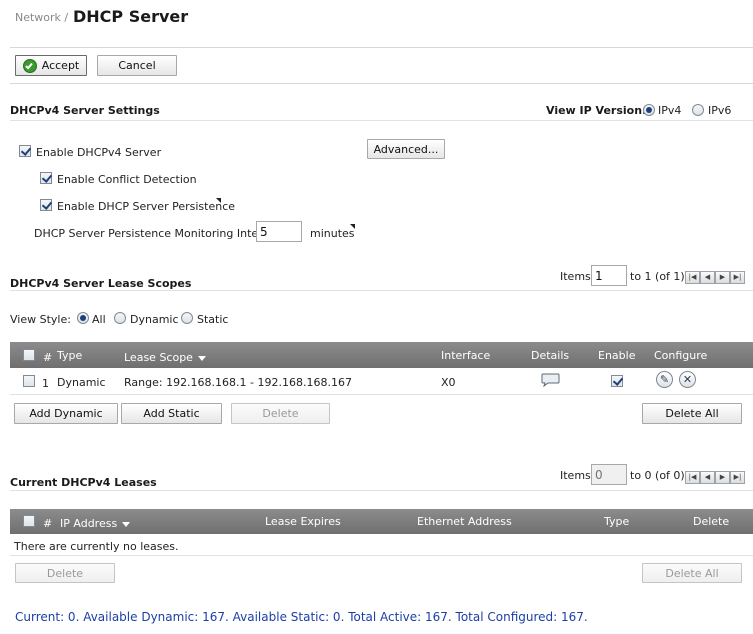 Image resolution: width=753 pixels, height=634 pixels. What do you see at coordinates (126, 524) in the screenshot?
I see `leases-sort-desc-icon` at bounding box center [126, 524].